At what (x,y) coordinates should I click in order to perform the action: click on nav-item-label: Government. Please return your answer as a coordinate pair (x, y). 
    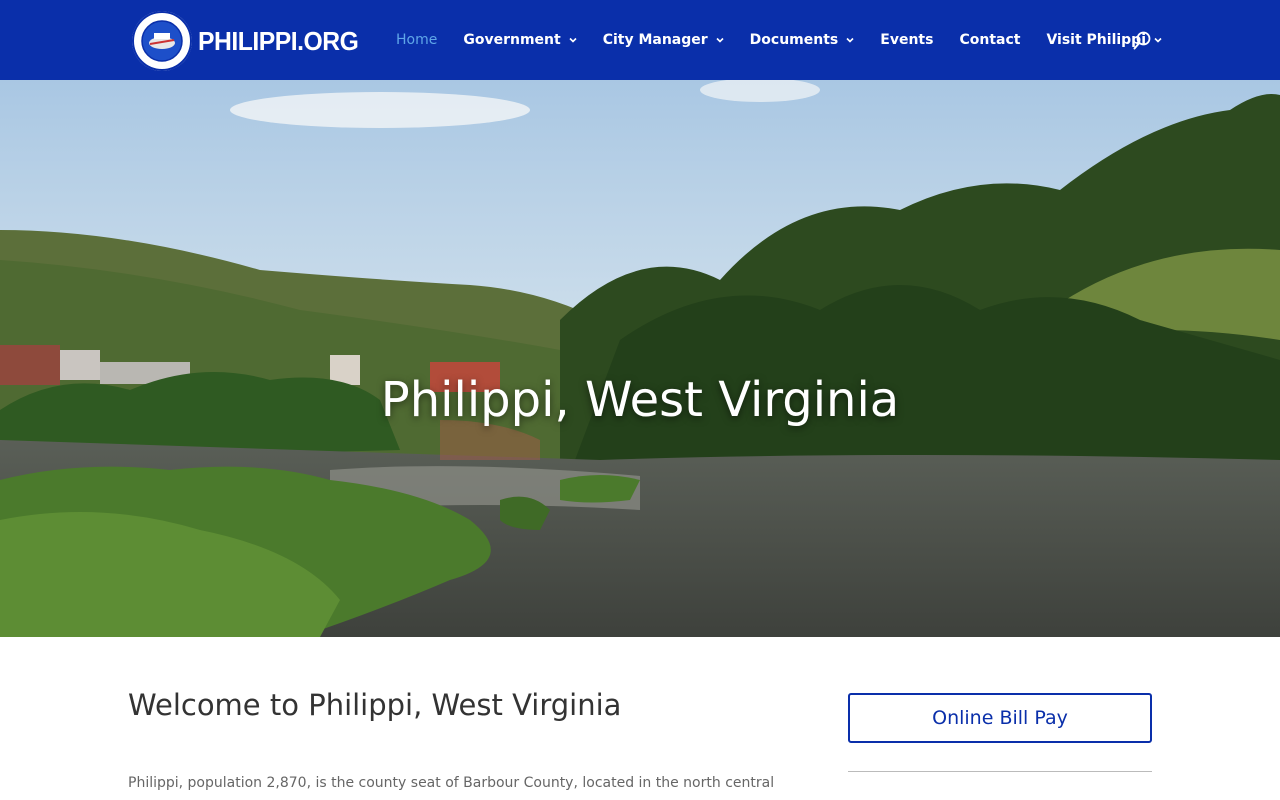
    Looking at the image, I should click on (512, 40).